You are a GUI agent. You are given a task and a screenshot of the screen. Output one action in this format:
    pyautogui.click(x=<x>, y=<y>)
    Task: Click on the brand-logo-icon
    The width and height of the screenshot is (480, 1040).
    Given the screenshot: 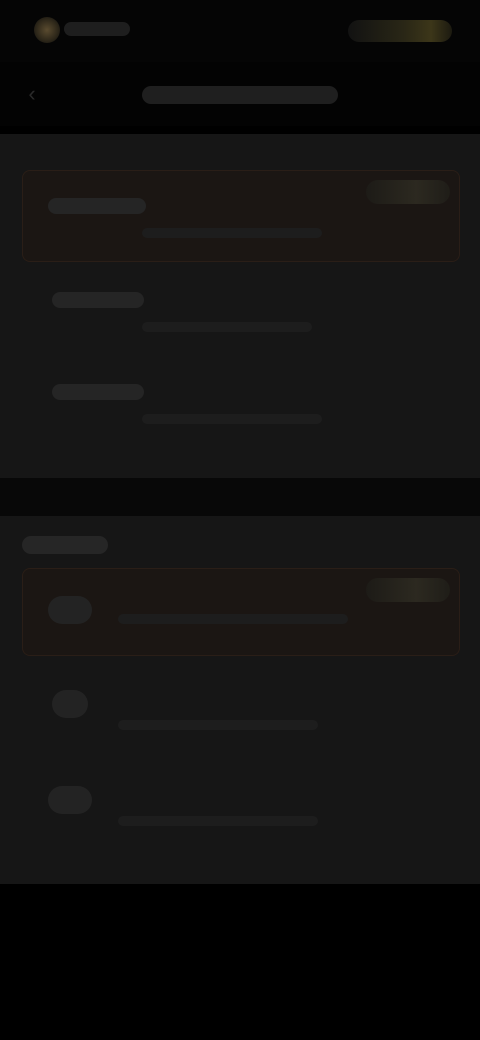 What is the action you would take?
    pyautogui.click(x=47, y=30)
    